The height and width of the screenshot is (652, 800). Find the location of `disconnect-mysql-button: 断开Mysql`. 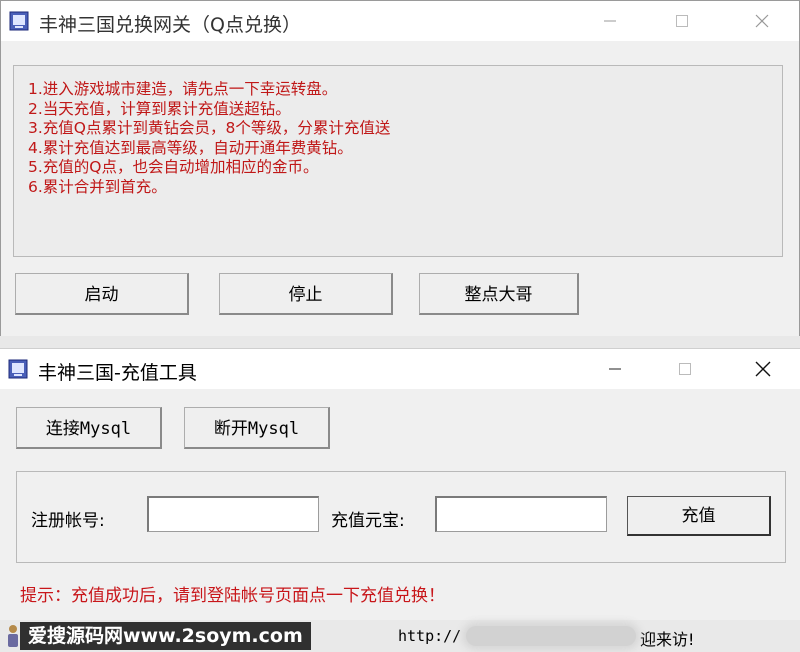

disconnect-mysql-button: 断开Mysql is located at coordinates (257, 428).